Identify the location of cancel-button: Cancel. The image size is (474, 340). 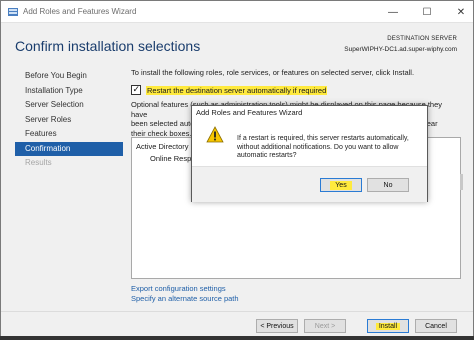
(436, 326).